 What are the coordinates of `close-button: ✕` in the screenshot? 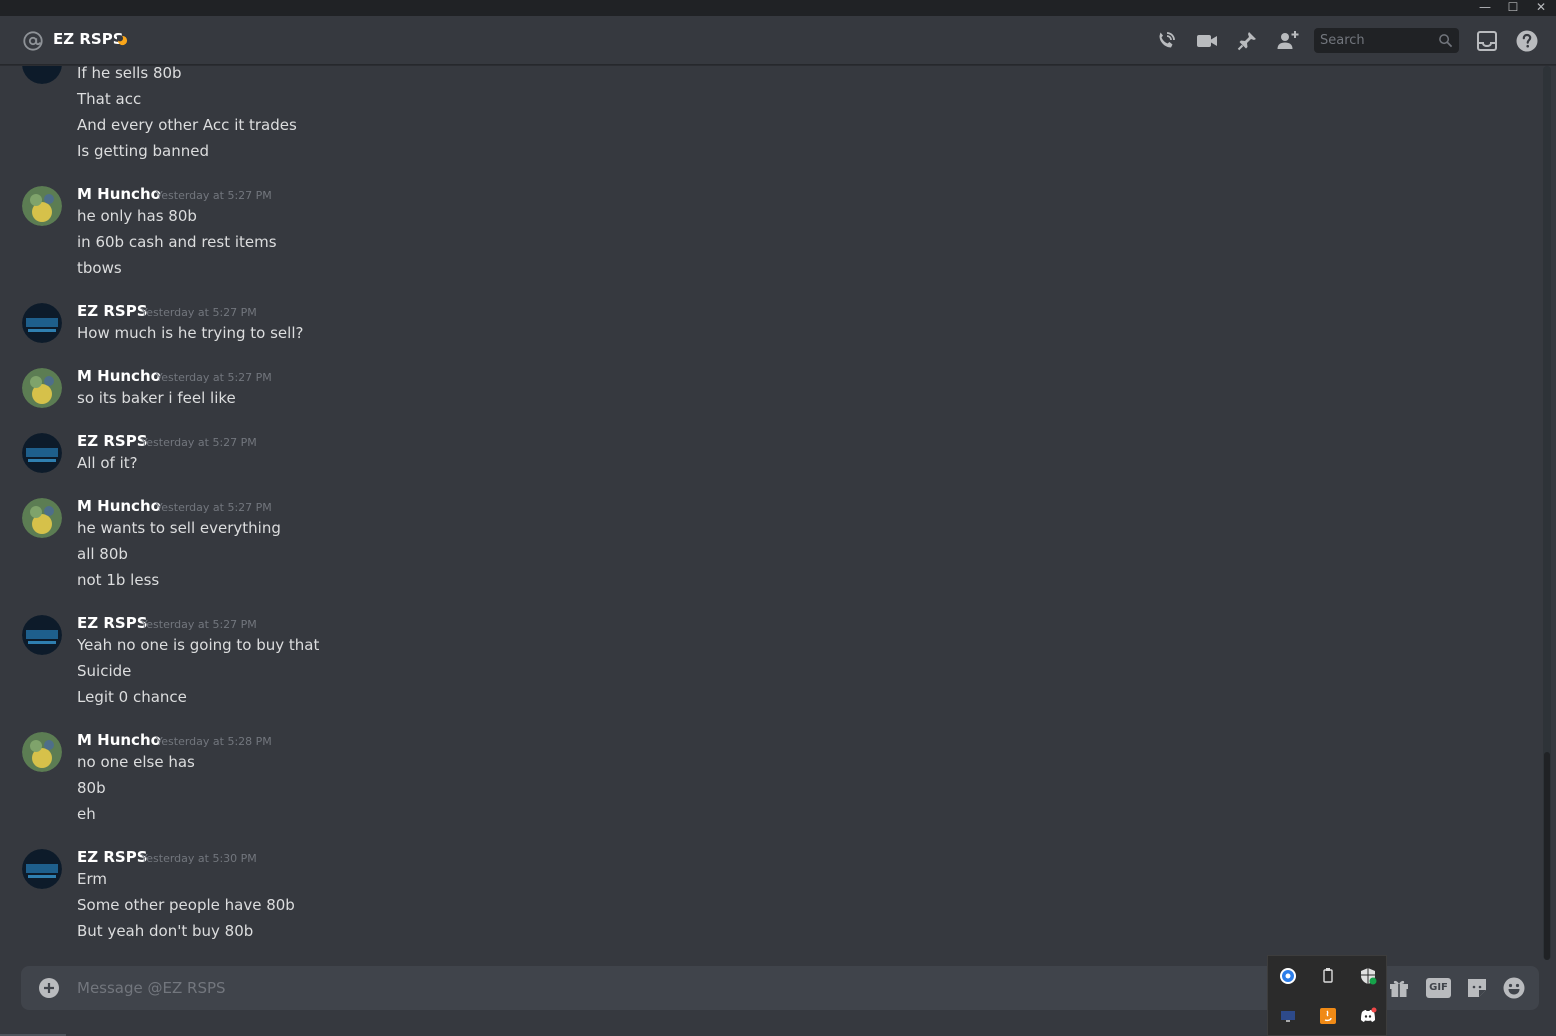 It's located at (1541, 8).